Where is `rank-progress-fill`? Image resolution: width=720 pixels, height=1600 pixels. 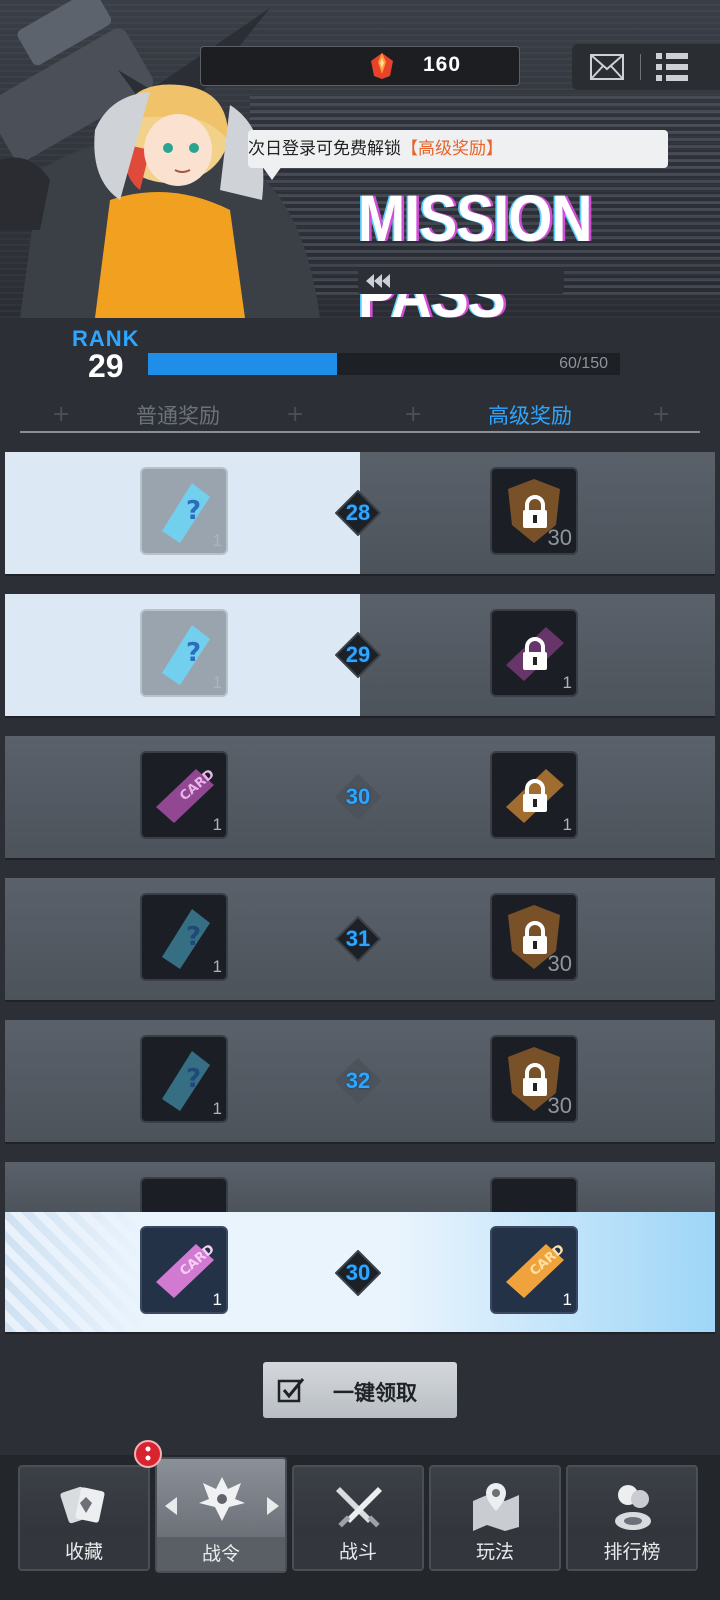 rank-progress-fill is located at coordinates (242, 364).